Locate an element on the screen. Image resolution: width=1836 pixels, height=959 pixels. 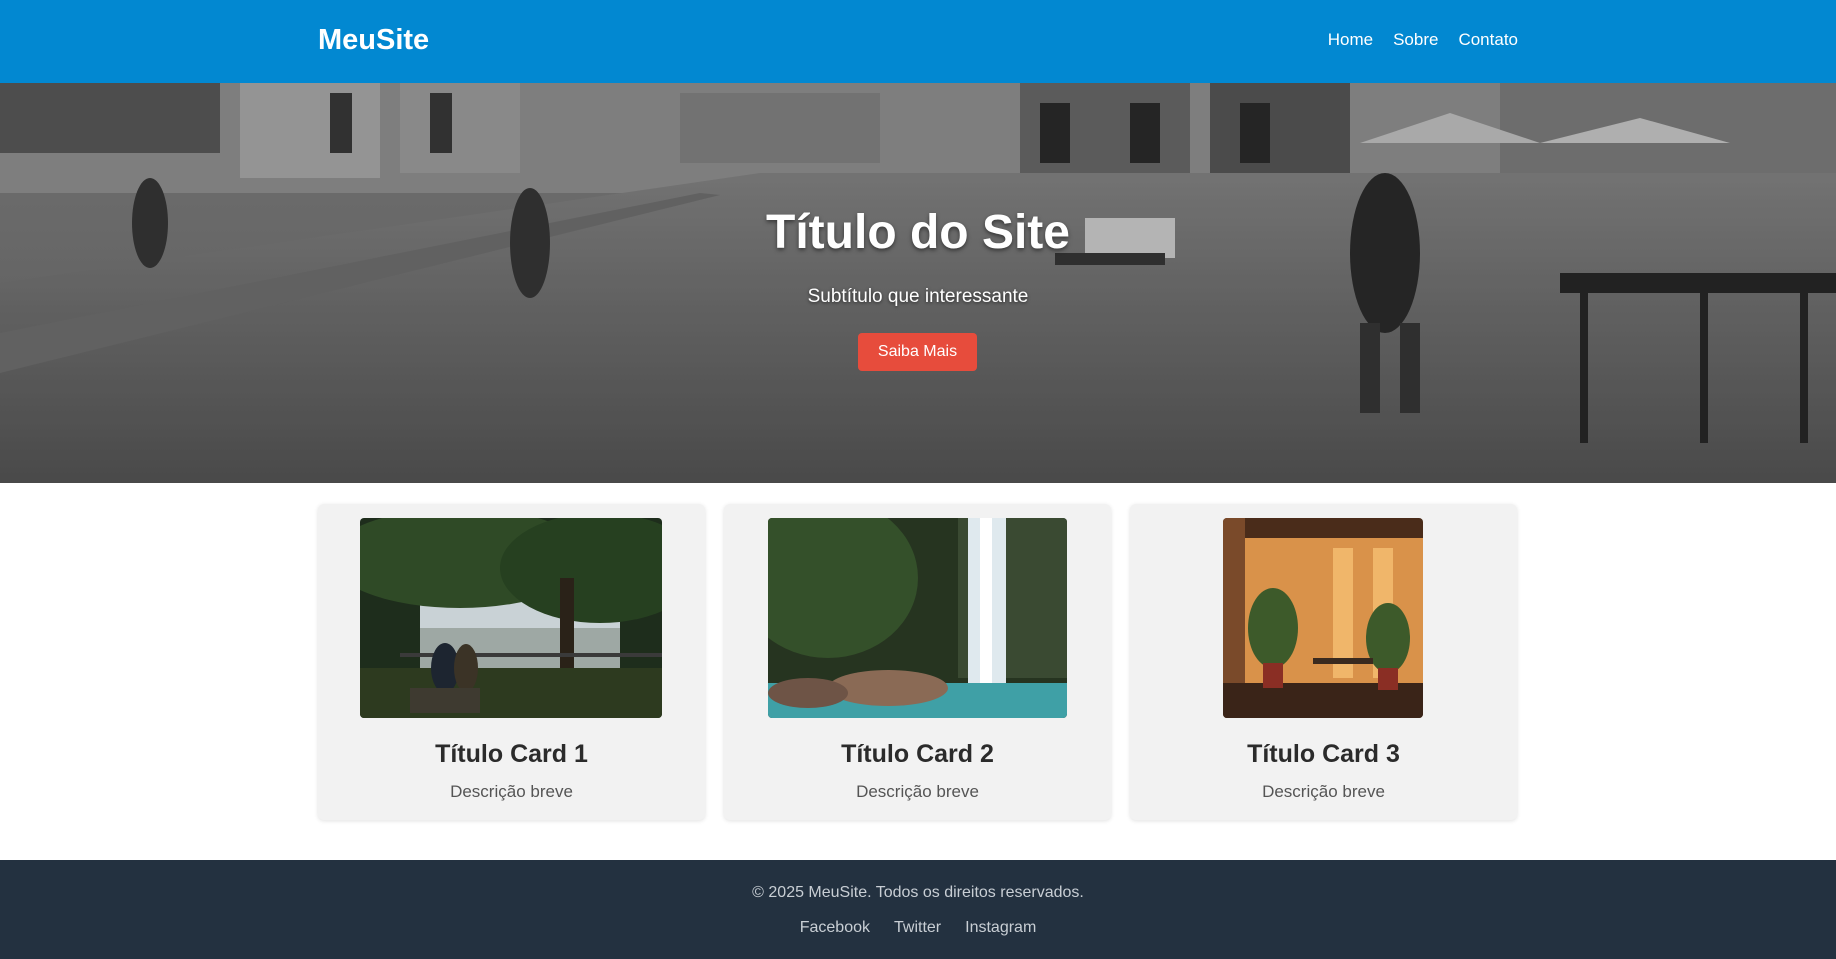
card-1: Título Card 1 Descrição breve is located at coordinates (511, 662).